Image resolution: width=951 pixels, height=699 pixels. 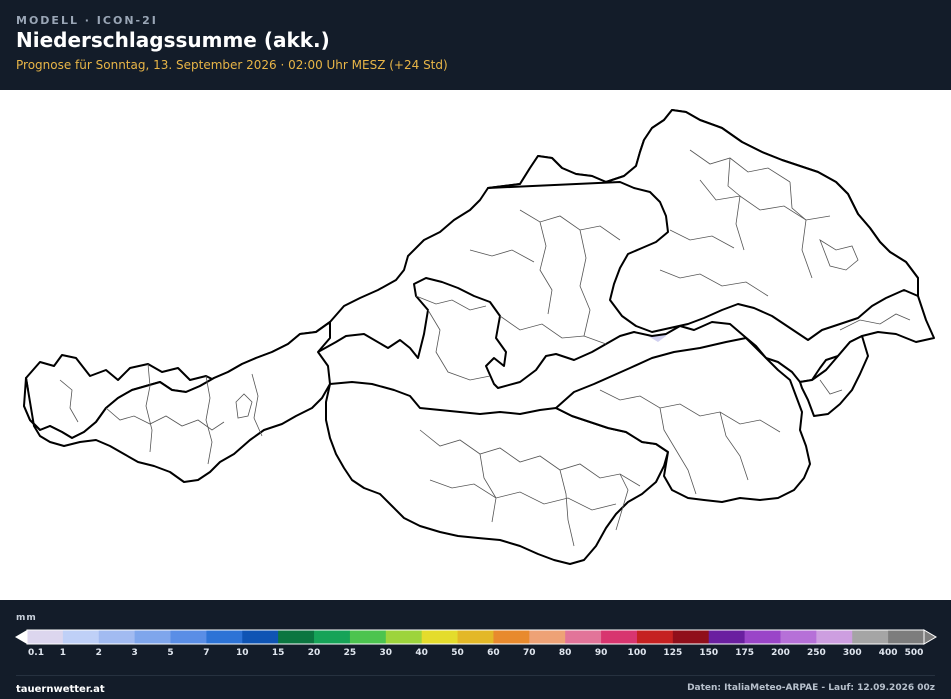 What do you see at coordinates (744, 653) in the screenshot?
I see `legend-tick-label: 175` at bounding box center [744, 653].